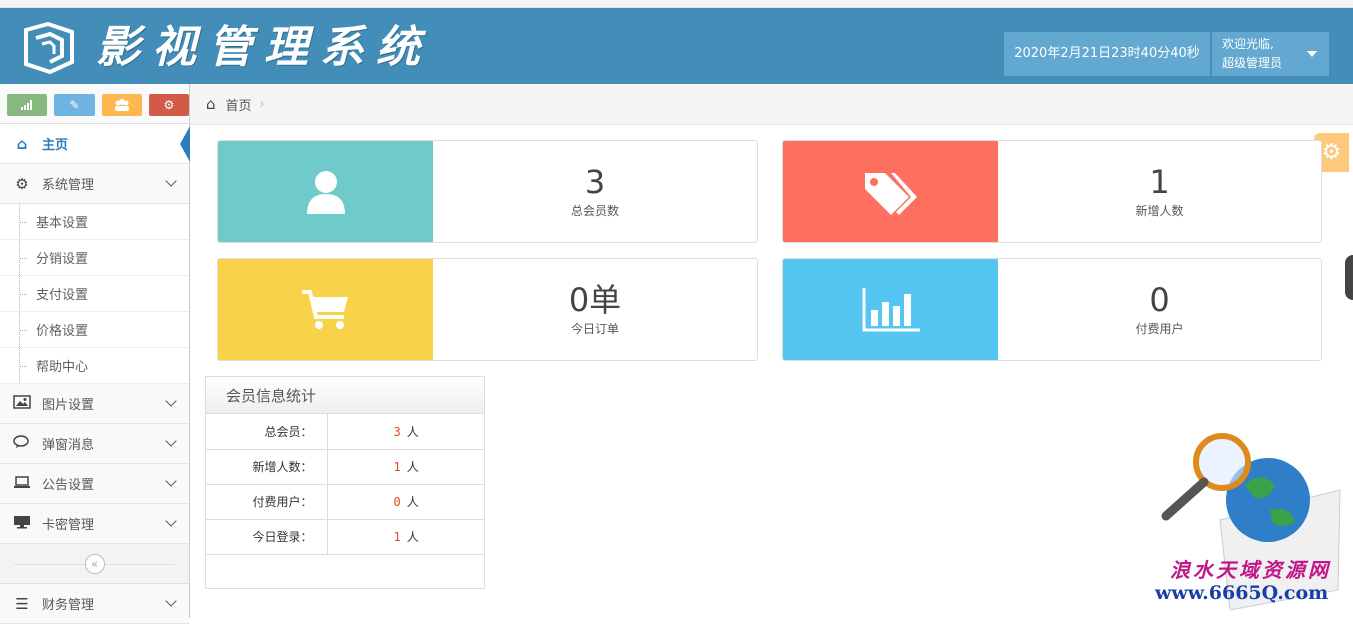 This screenshot has width=1353, height=624. What do you see at coordinates (94, 444) in the screenshot?
I see `sidebar-item-popup: 弹窗消息` at bounding box center [94, 444].